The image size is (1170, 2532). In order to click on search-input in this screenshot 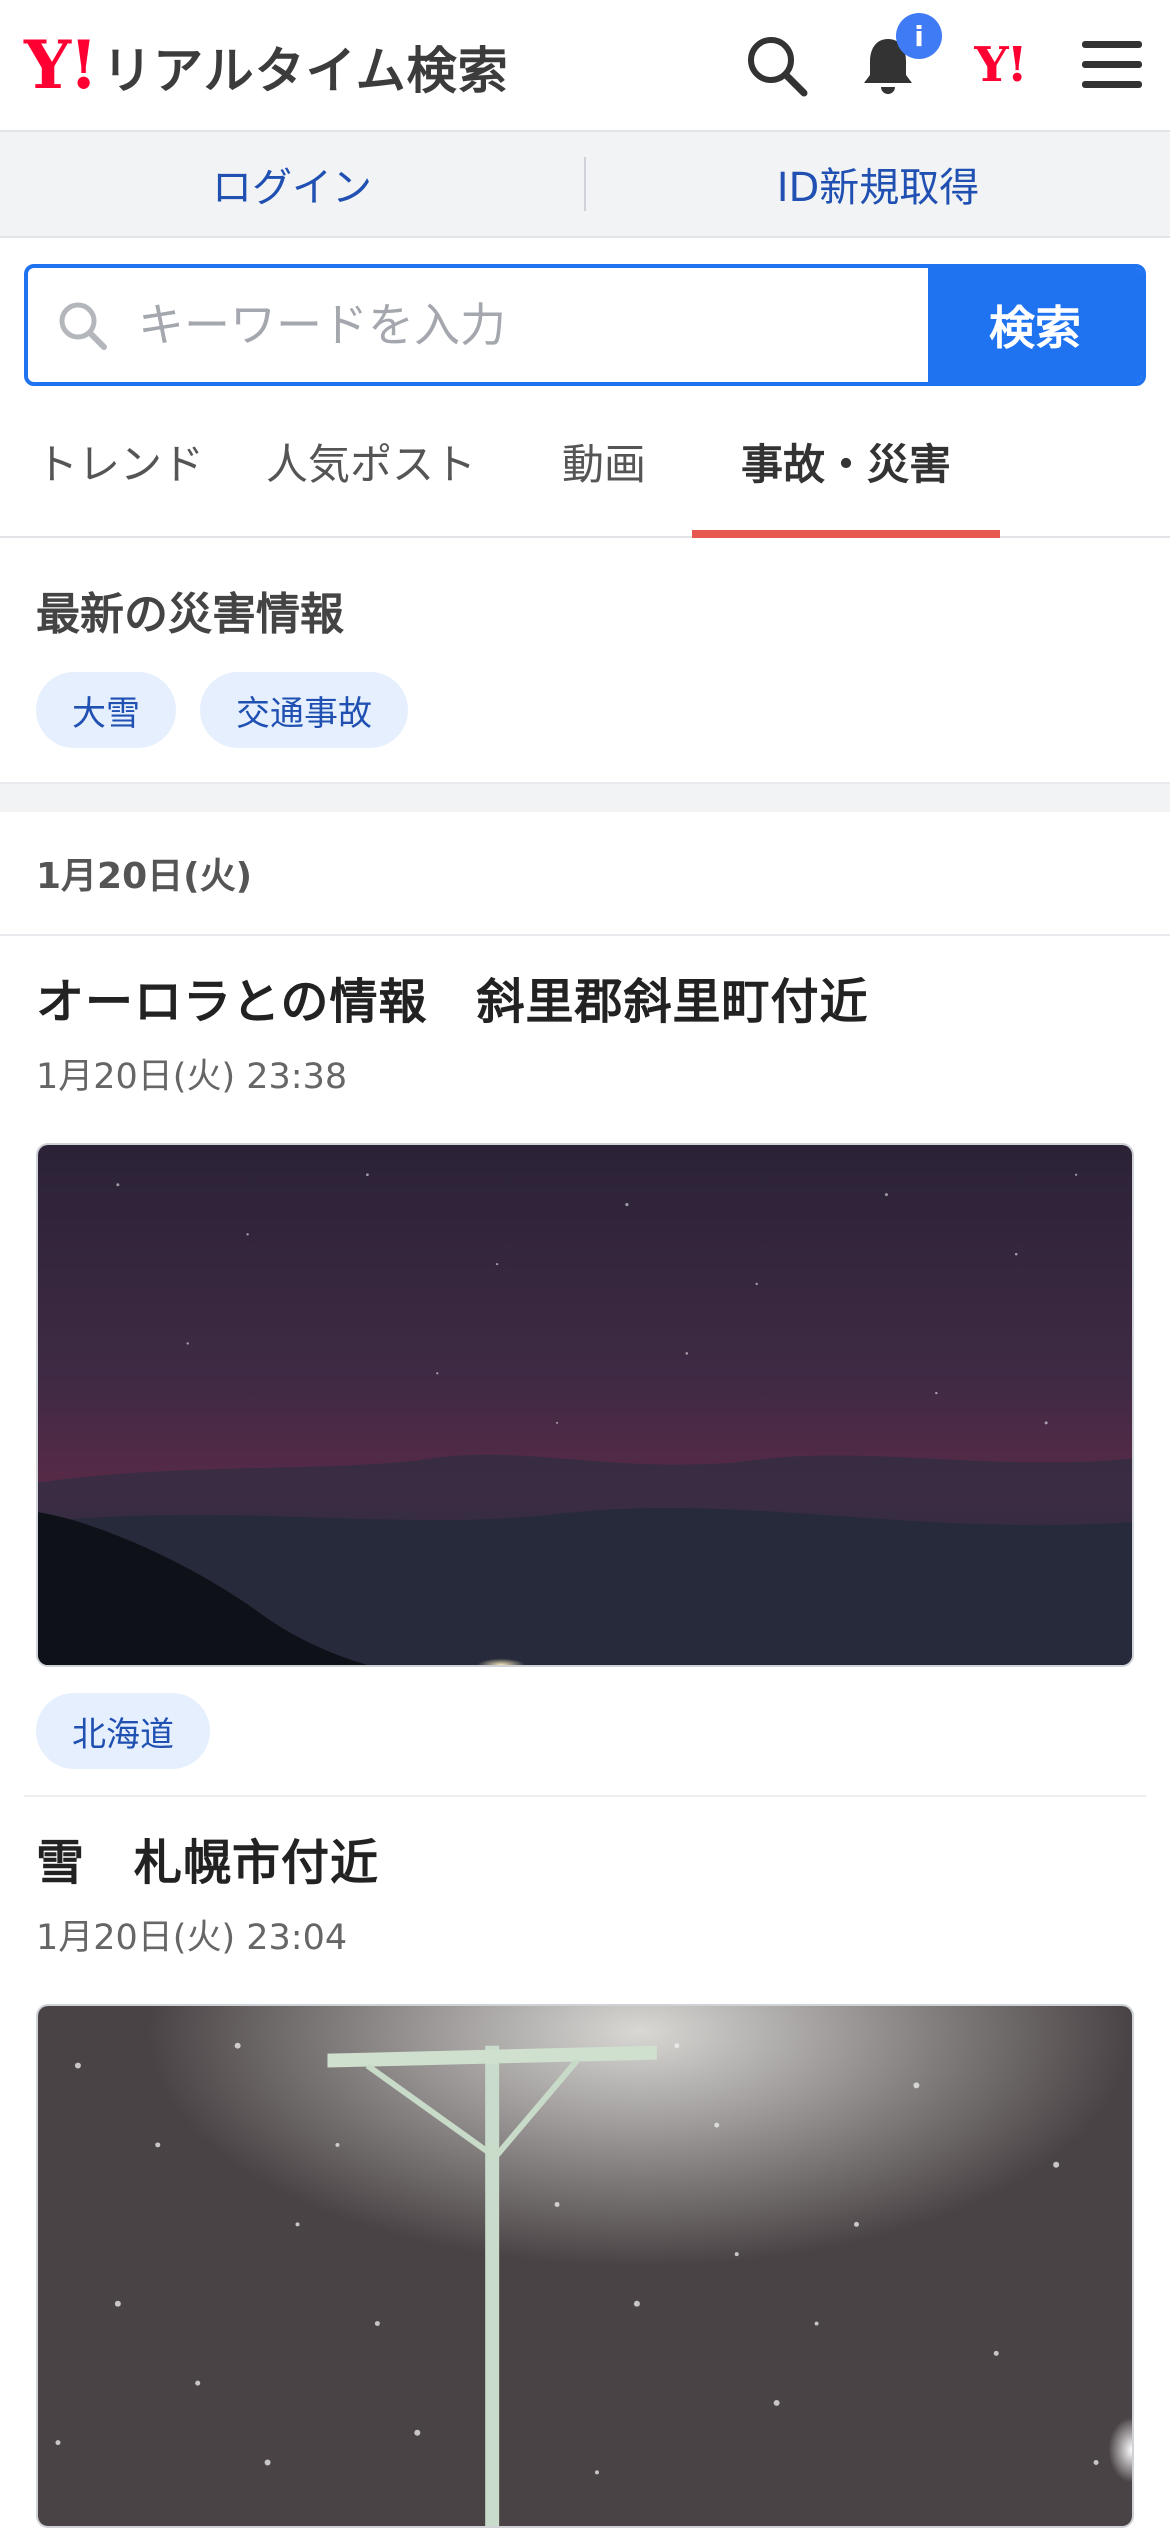, I will do `click(532, 325)`.